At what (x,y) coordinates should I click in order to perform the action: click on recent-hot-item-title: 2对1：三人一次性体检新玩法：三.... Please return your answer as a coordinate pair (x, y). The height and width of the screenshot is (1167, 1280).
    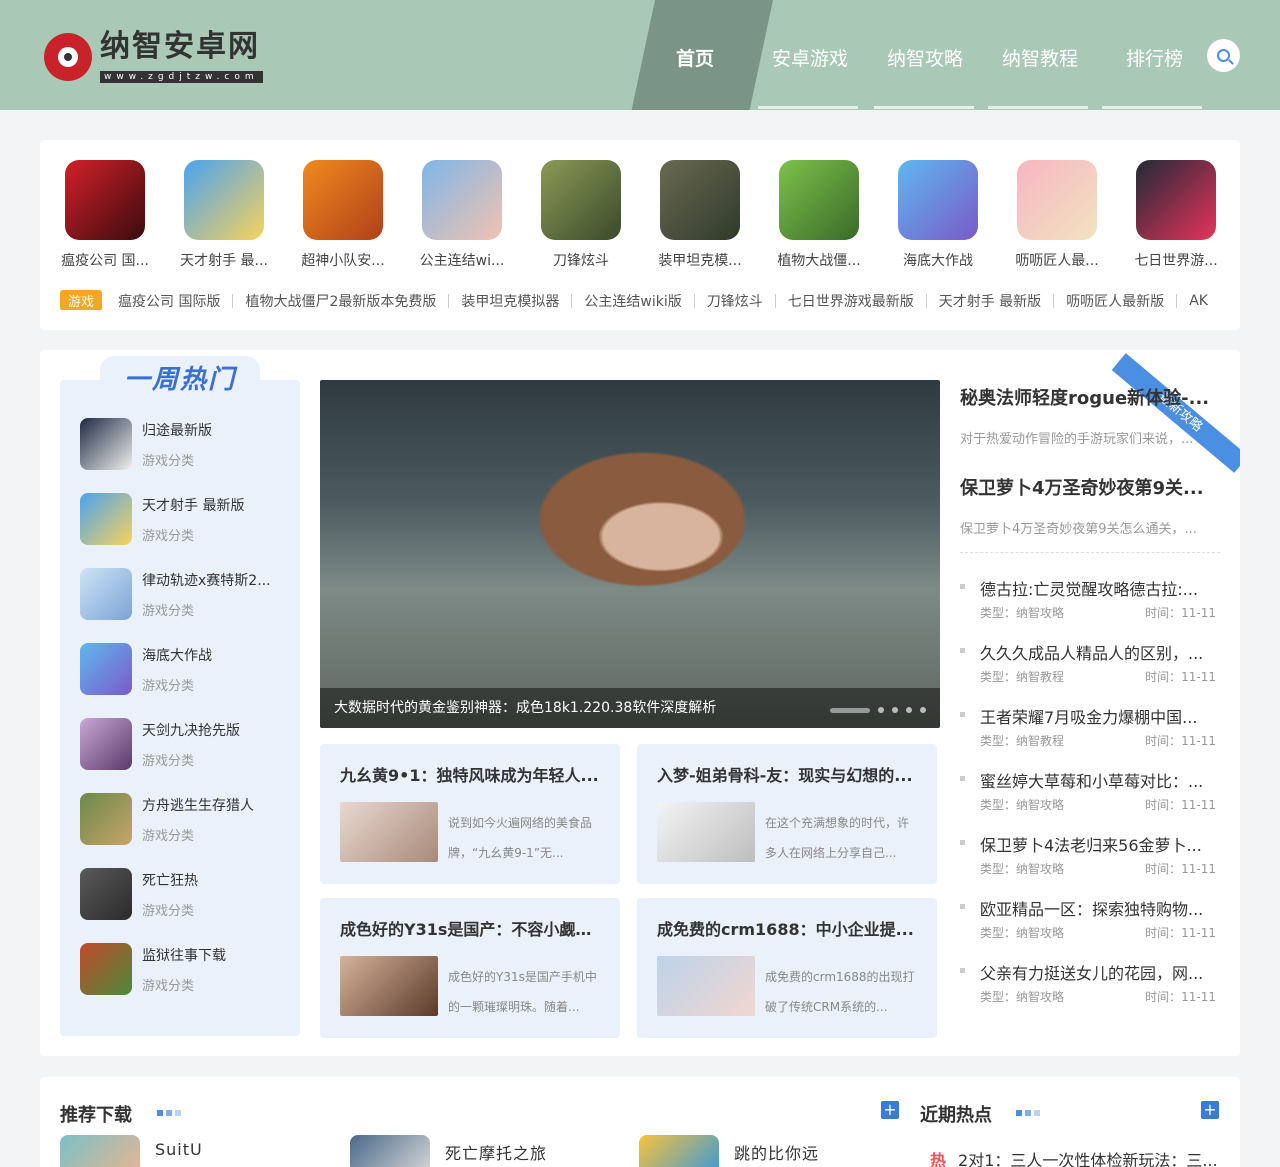
    Looking at the image, I should click on (1088, 1159).